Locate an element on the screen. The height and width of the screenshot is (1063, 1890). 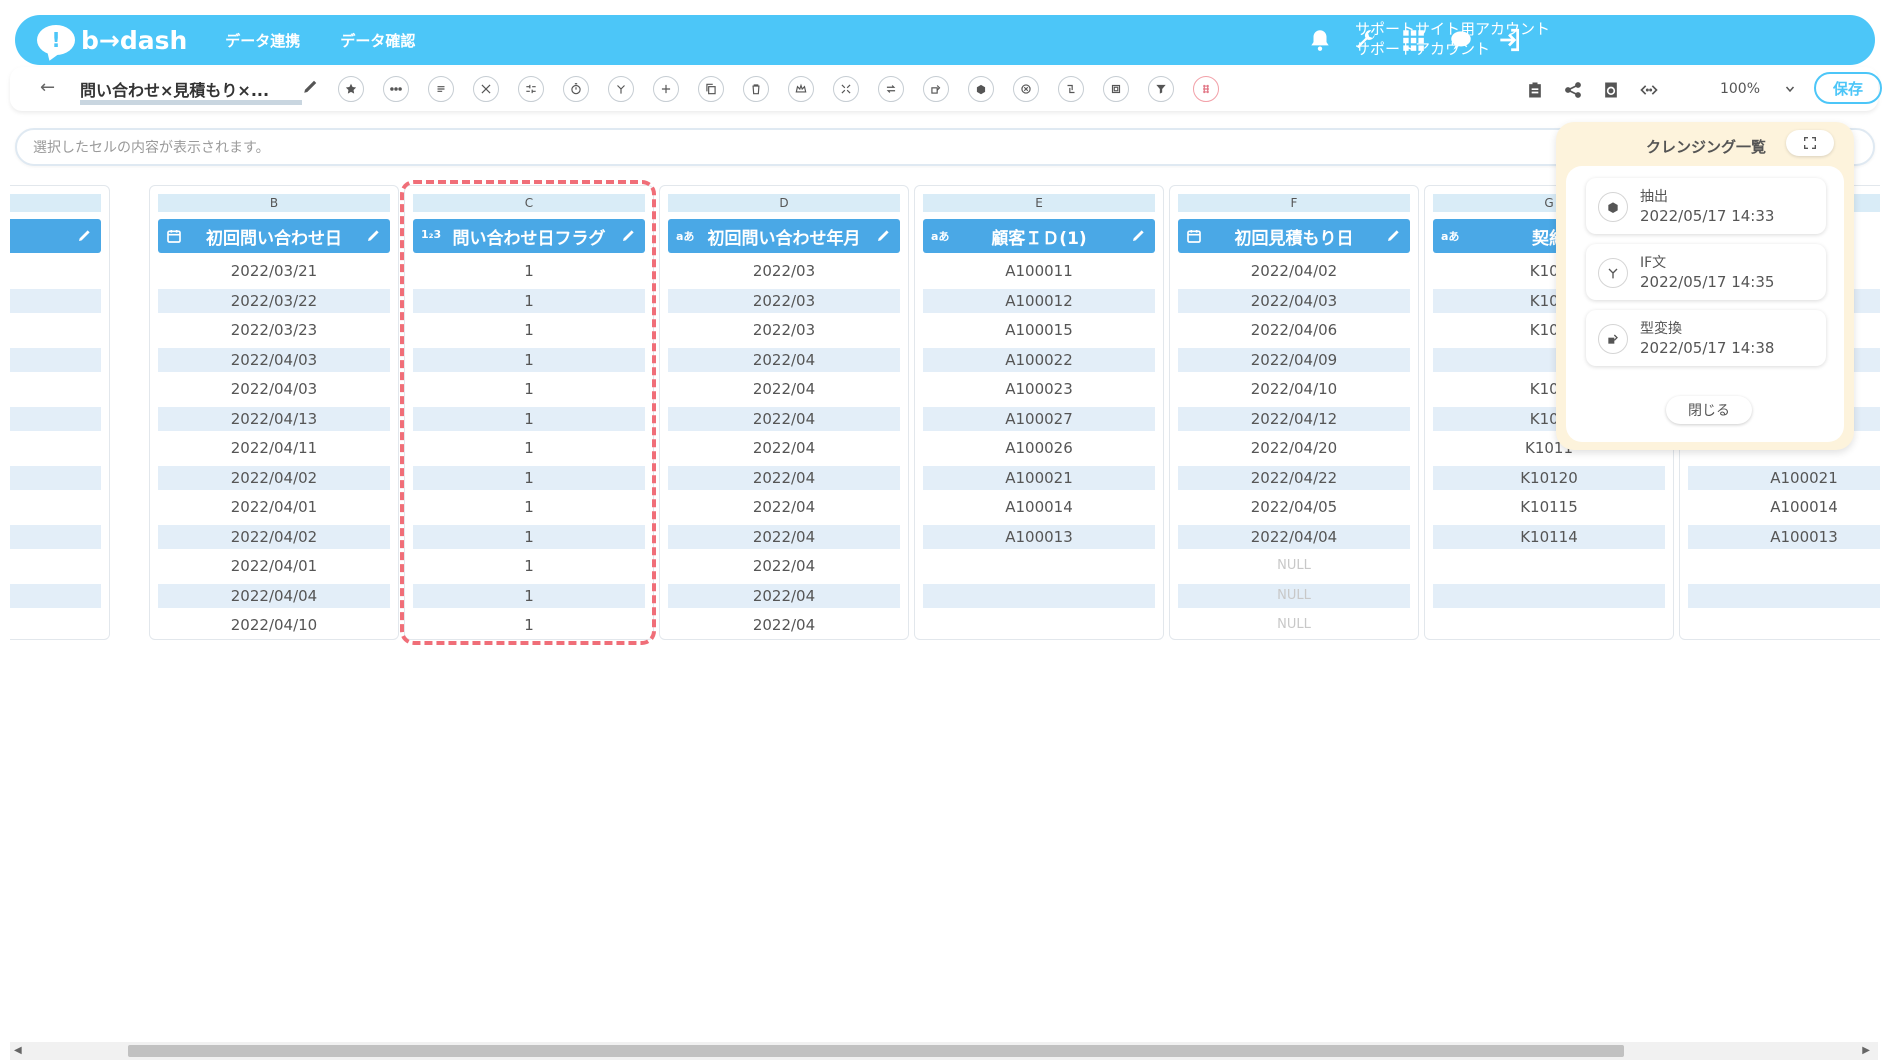
table-cell: 2022/04/01 is located at coordinates (274, 566).